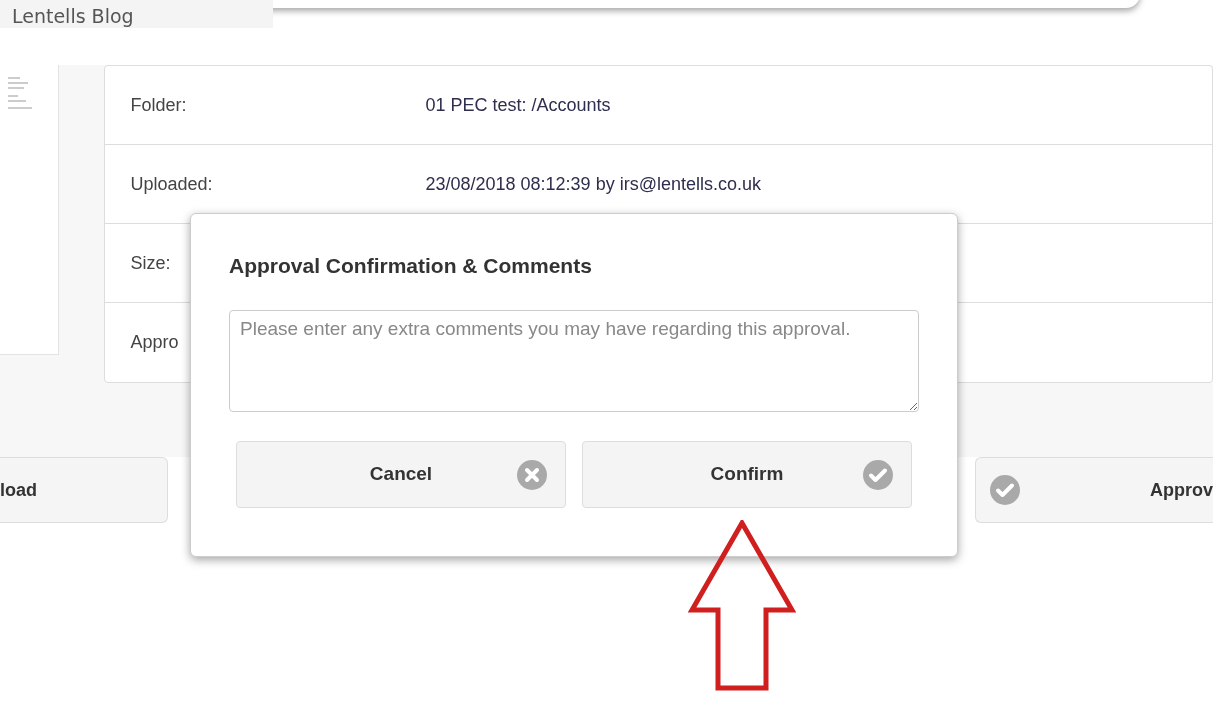 Image resolution: width=1213 pixels, height=709 pixels. What do you see at coordinates (158, 104) in the screenshot?
I see `detail-label: Folder:` at bounding box center [158, 104].